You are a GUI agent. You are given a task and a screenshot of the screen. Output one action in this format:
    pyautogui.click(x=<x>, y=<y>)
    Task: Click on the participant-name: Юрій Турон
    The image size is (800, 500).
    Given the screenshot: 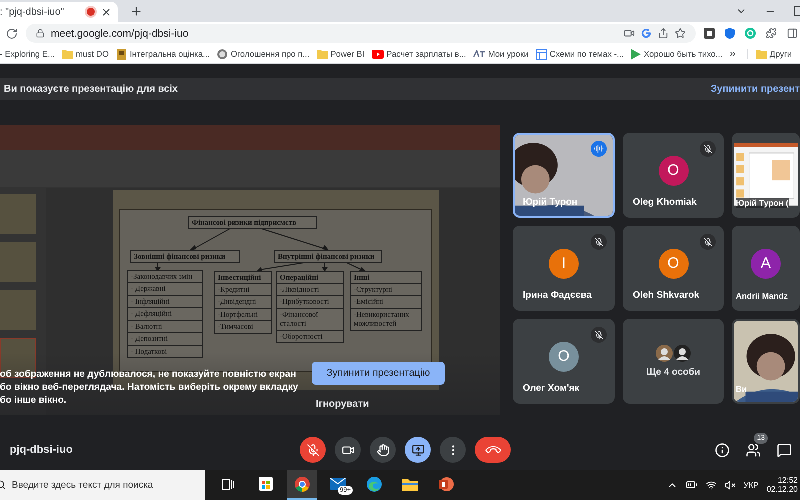 What is the action you would take?
    pyautogui.click(x=550, y=202)
    